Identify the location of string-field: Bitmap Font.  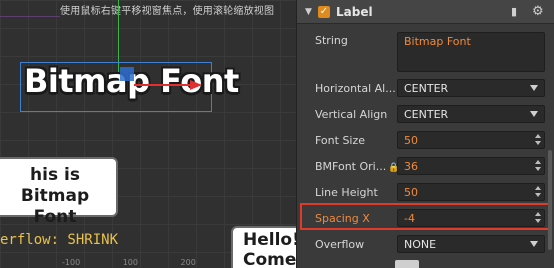
(471, 52).